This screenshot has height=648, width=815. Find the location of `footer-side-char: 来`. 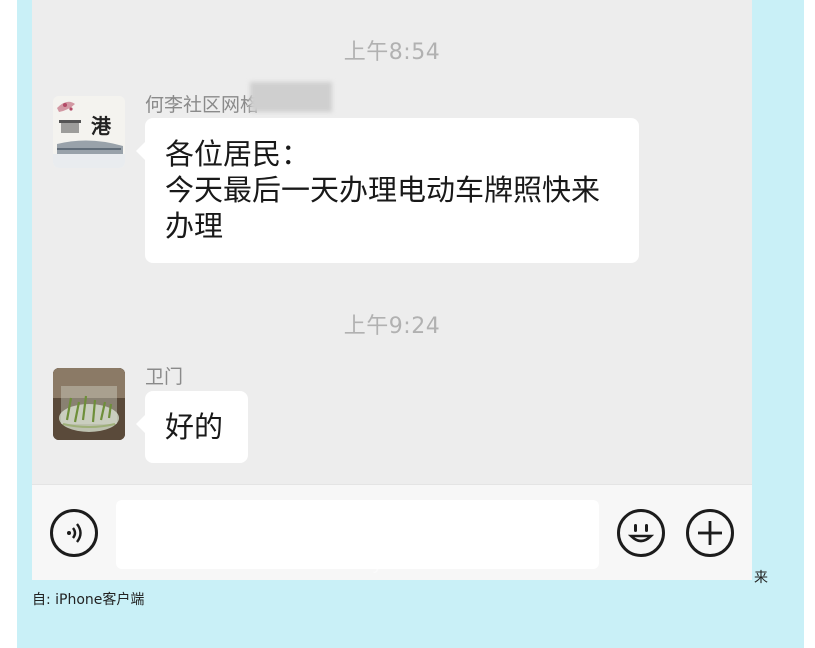

footer-side-char: 来 is located at coordinates (761, 578).